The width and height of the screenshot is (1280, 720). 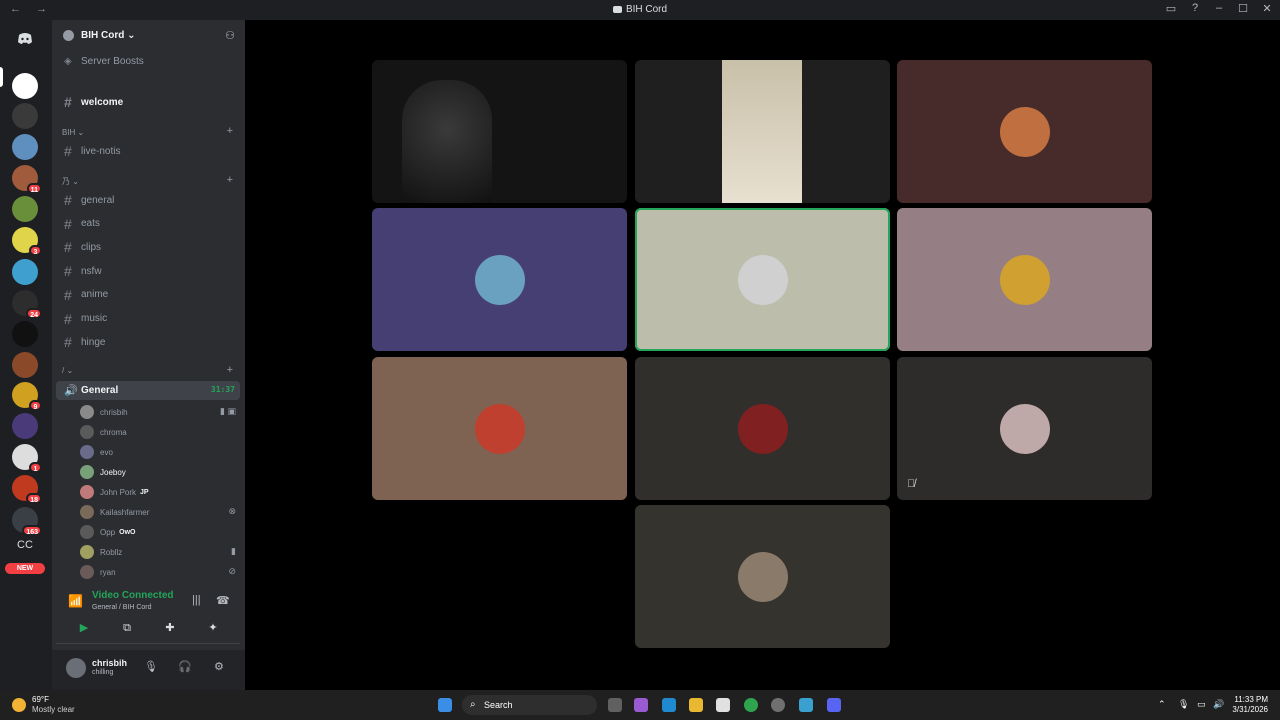 What do you see at coordinates (232, 511) in the screenshot?
I see `voice-status-icon: ⊗` at bounding box center [232, 511].